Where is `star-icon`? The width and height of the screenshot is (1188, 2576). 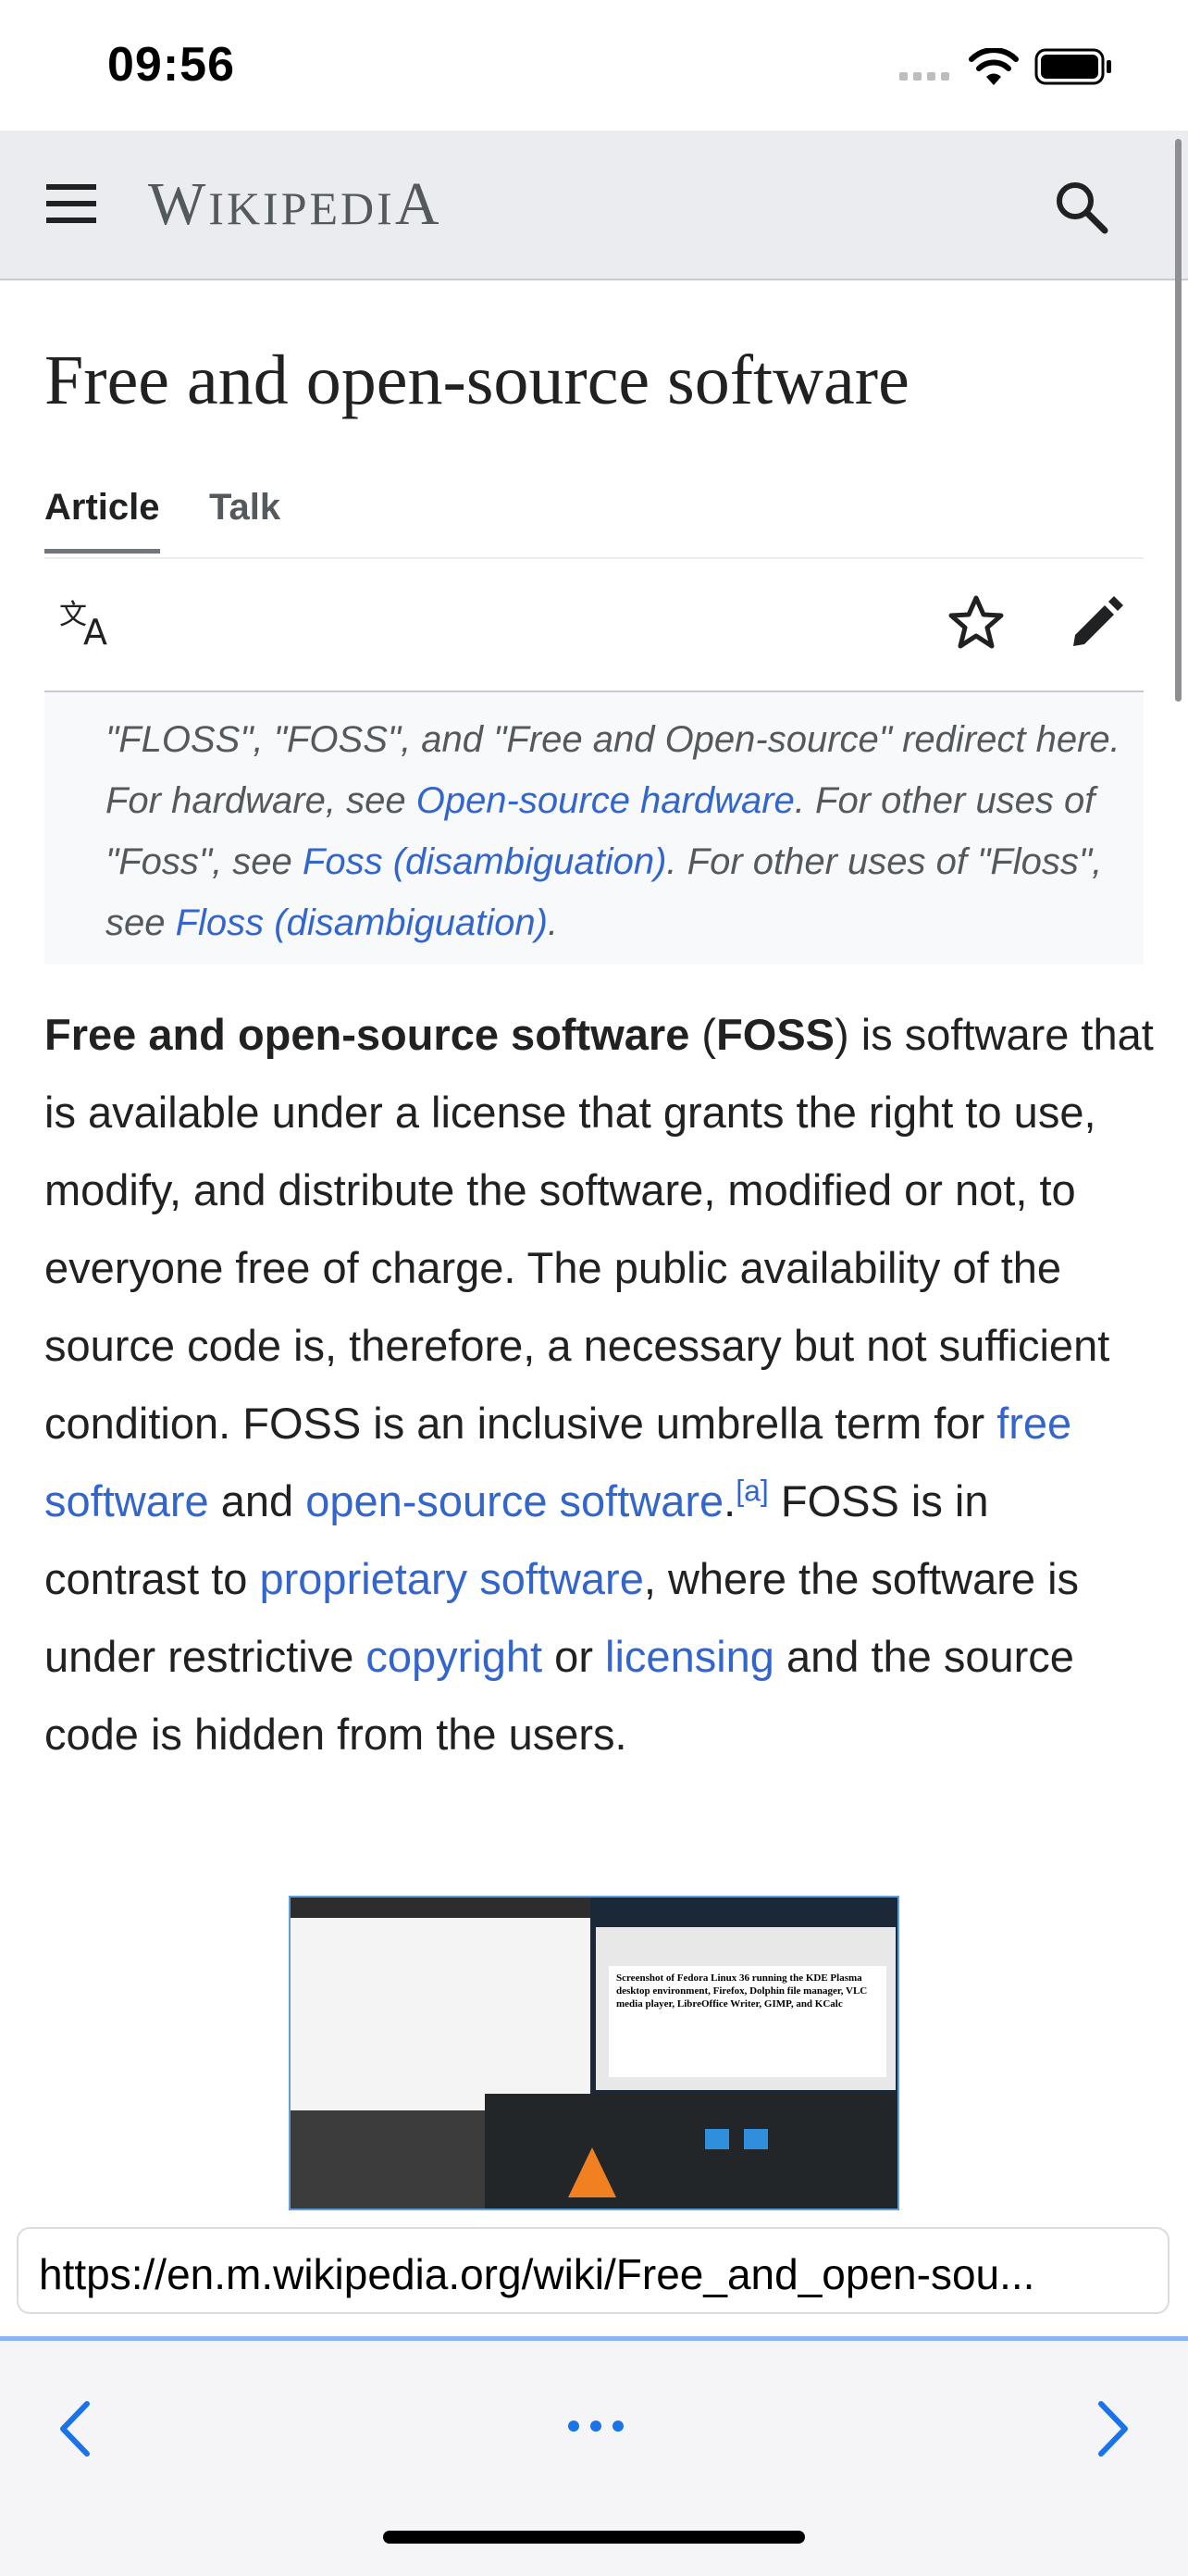 star-icon is located at coordinates (976, 623).